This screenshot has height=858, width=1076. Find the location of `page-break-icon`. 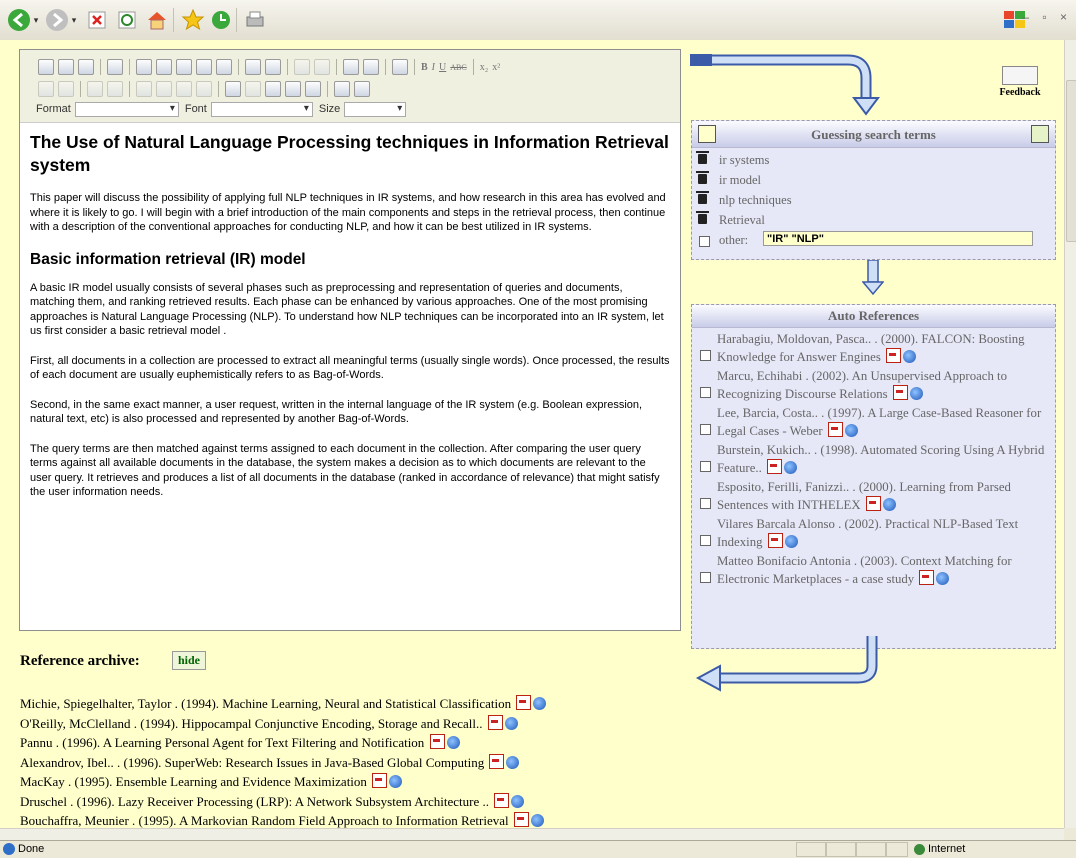

page-break-icon is located at coordinates (313, 89).